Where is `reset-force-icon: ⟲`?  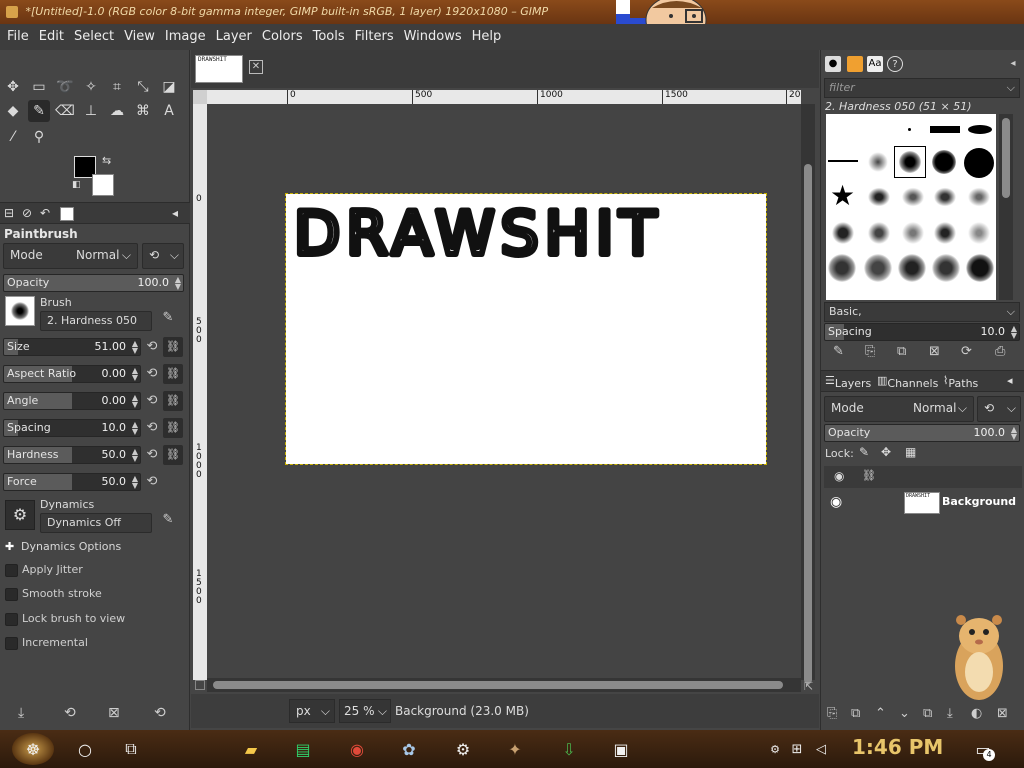
reset-force-icon: ⟲ is located at coordinates (152, 483).